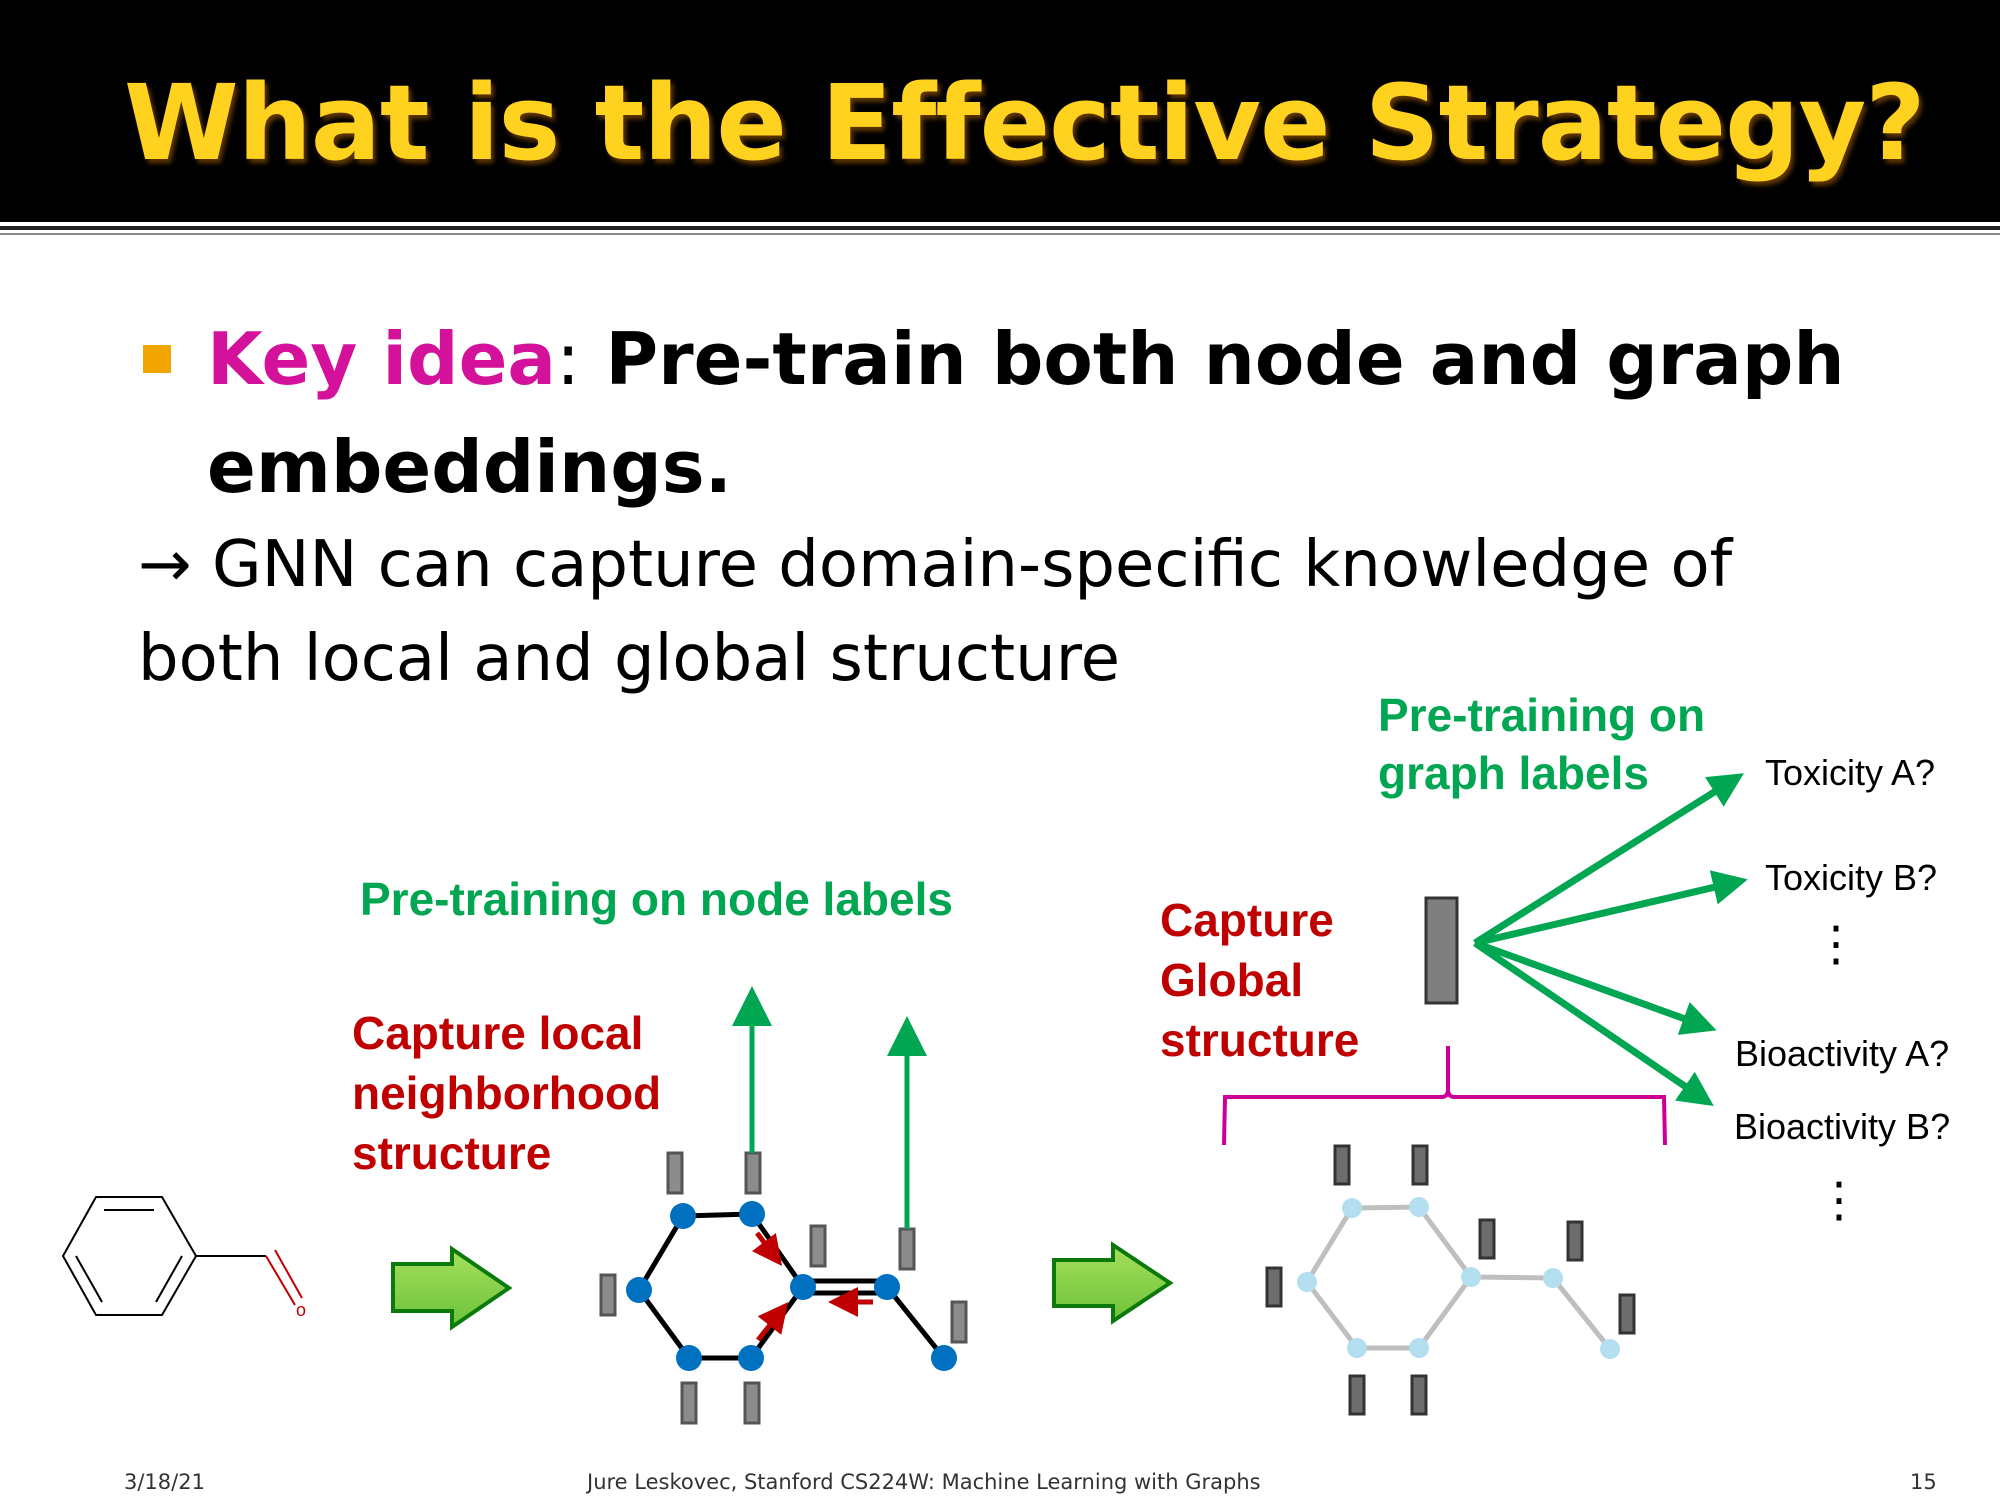 The width and height of the screenshot is (2000, 1500). What do you see at coordinates (1441, 950) in the screenshot?
I see `graph-embedding` at bounding box center [1441, 950].